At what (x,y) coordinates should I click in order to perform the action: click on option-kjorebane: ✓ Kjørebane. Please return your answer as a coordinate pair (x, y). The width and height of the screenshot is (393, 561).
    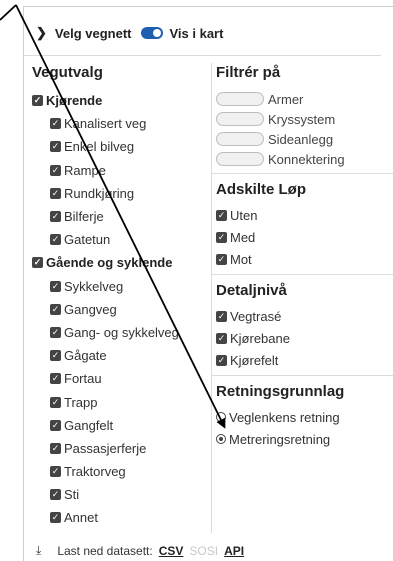
    Looking at the image, I should click on (304, 338).